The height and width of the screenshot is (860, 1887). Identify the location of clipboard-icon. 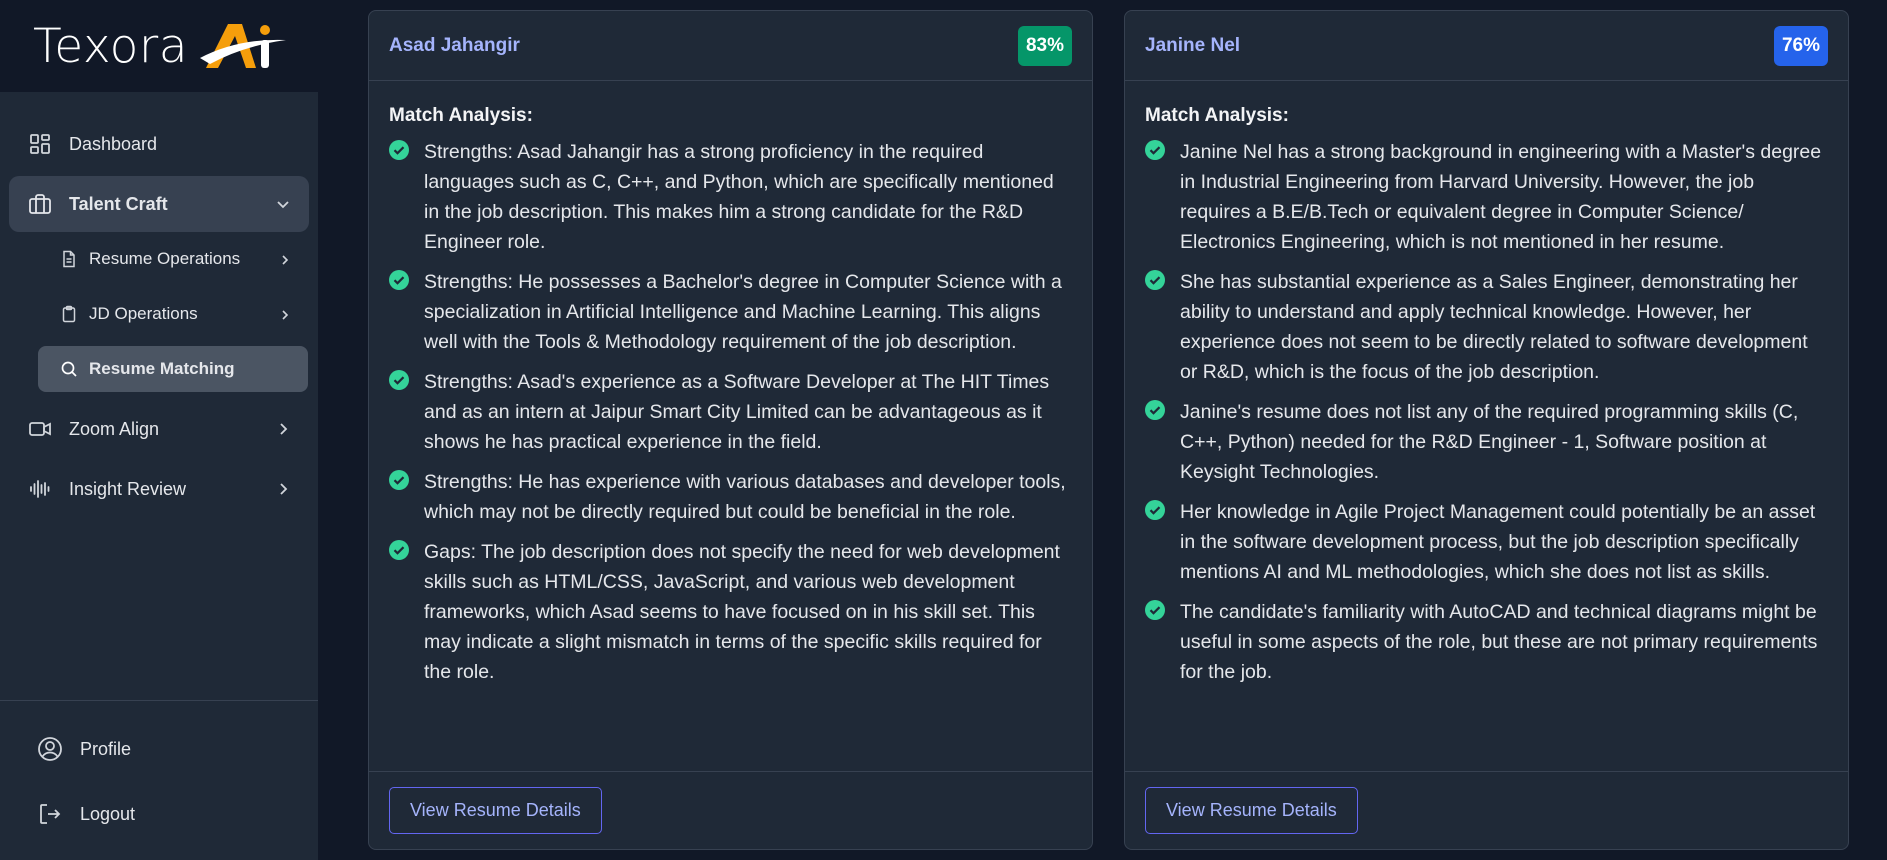
(69, 314).